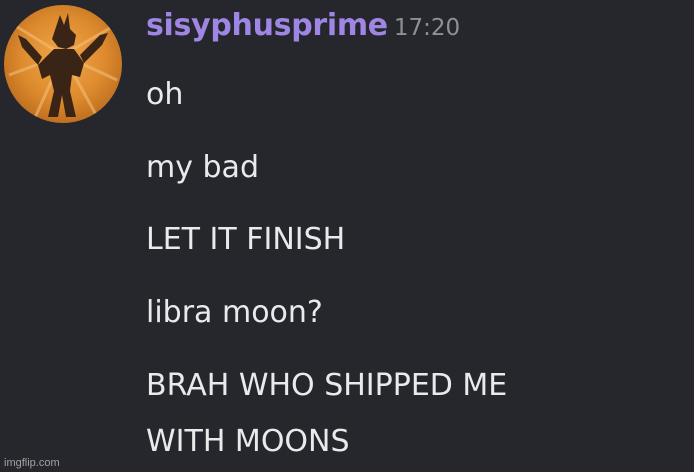 The image size is (694, 472). What do you see at coordinates (248, 441) in the screenshot?
I see `message-line: WITH MOONS` at bounding box center [248, 441].